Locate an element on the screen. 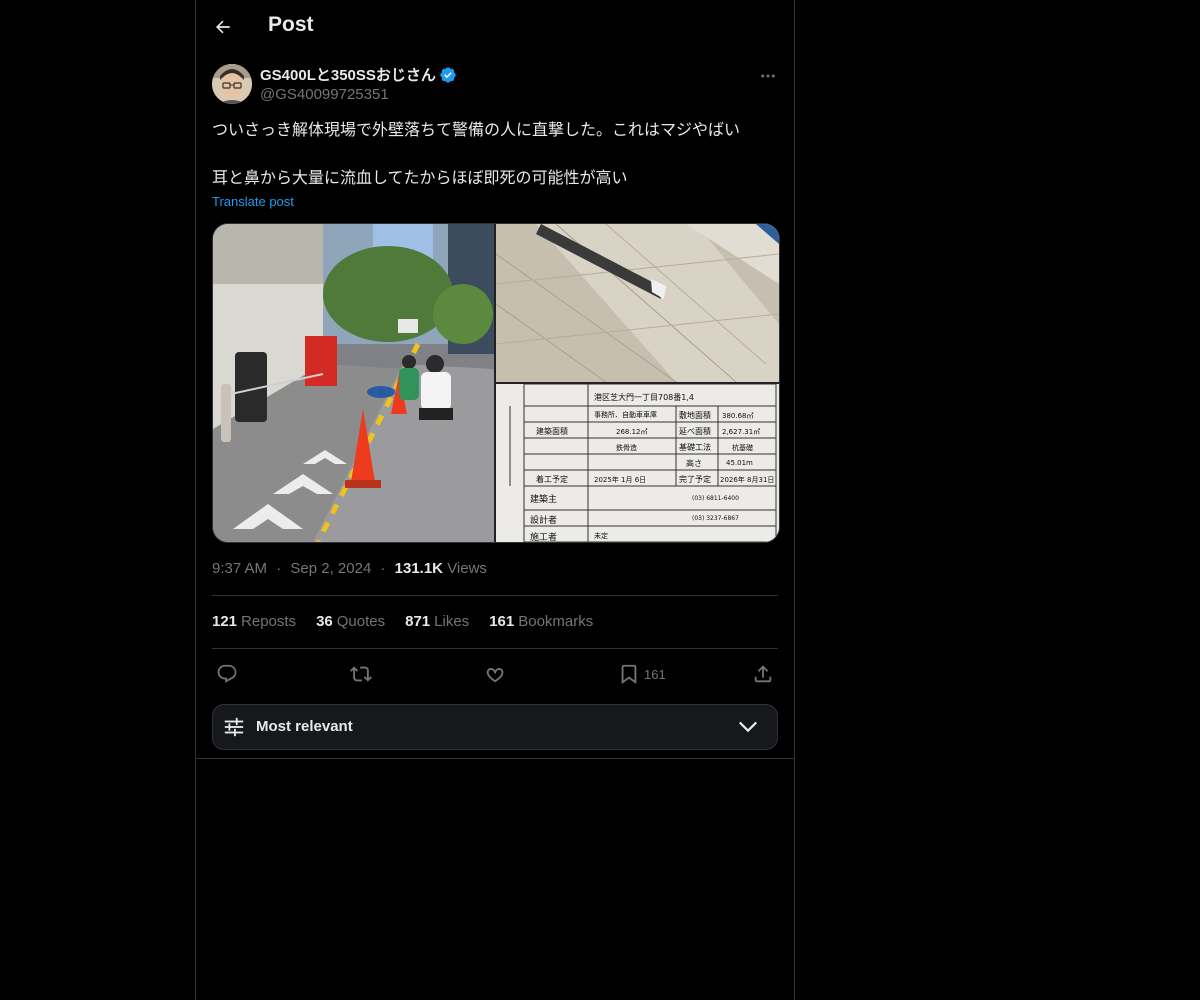 This screenshot has width=1200, height=1000. sign-structure: 鉄骨造 is located at coordinates (626, 448).